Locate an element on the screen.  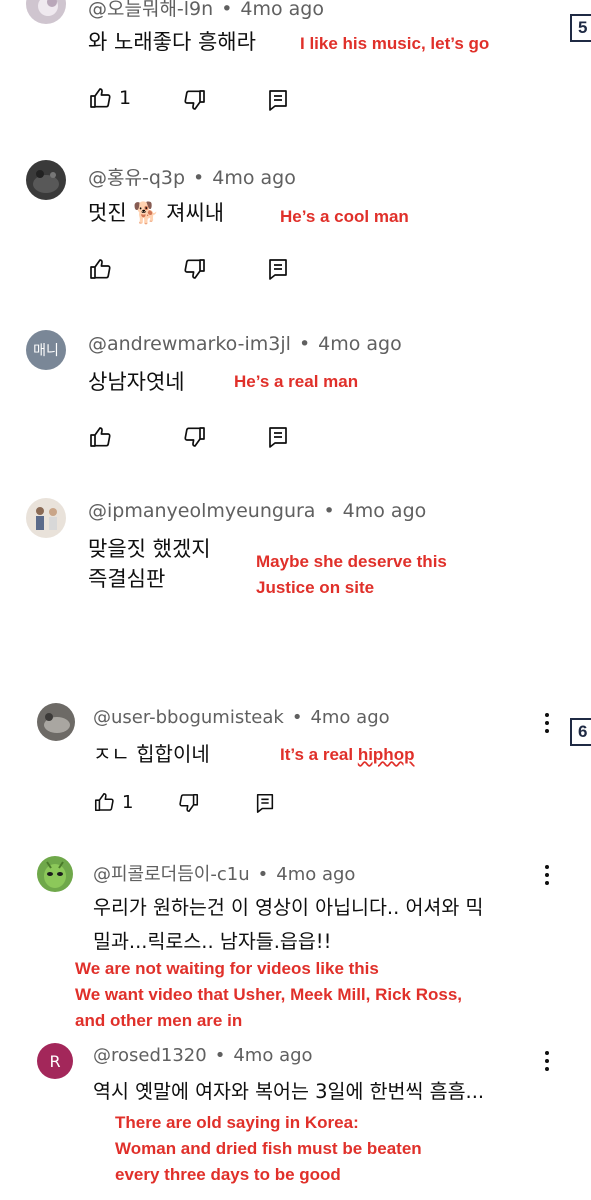
comment-author: @홍유-q3p is located at coordinates (136, 178).